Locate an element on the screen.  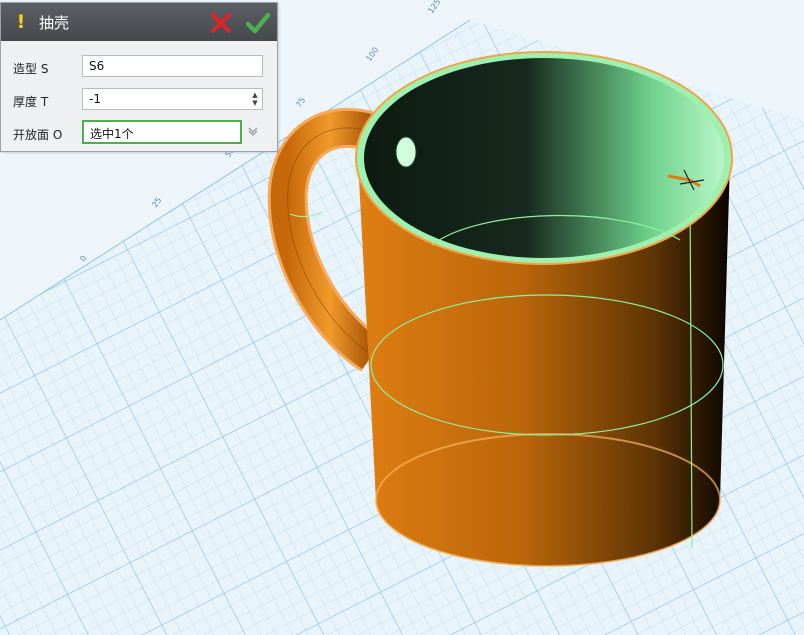
handle-hole is located at coordinates (406, 152).